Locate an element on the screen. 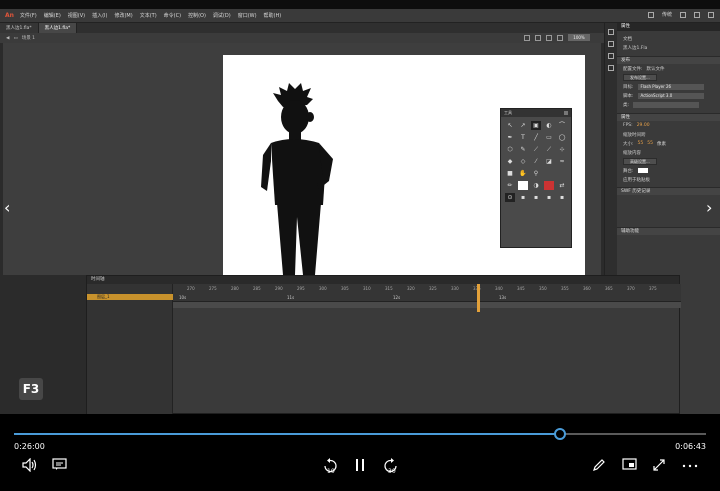 The image size is (720, 491). menu-commands: 命令(C) is located at coordinates (172, 15).